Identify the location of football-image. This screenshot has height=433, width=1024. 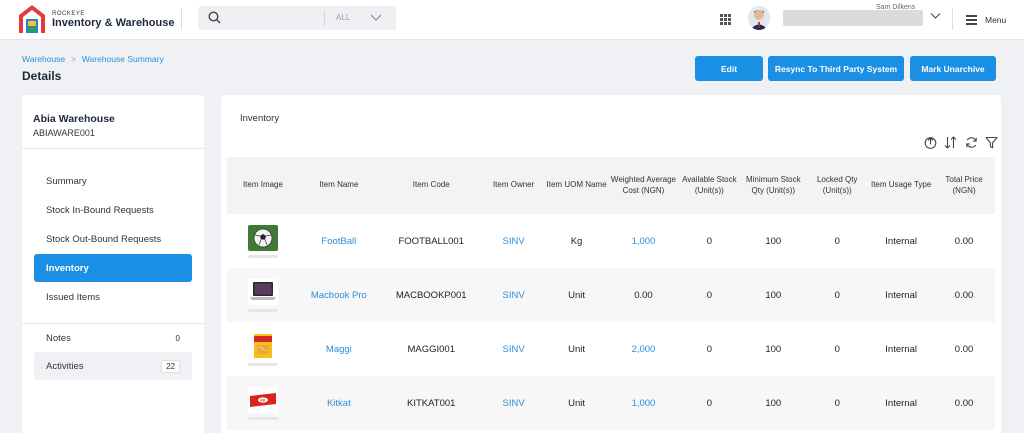
(262, 237).